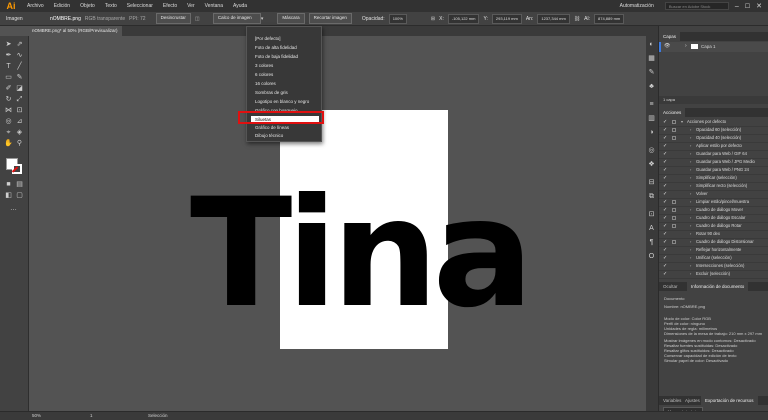 The image size is (768, 420). I want to click on align-panel-icon: ⊟, so click(651, 182).